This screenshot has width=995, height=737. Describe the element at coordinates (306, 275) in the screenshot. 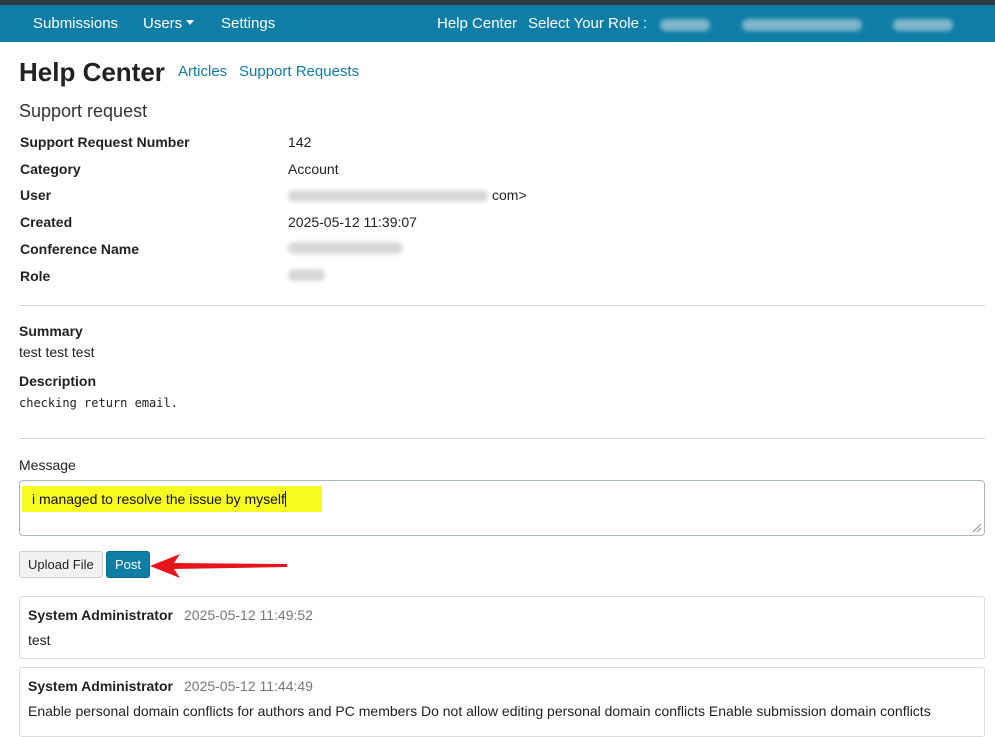

I see `role-redacted` at that location.